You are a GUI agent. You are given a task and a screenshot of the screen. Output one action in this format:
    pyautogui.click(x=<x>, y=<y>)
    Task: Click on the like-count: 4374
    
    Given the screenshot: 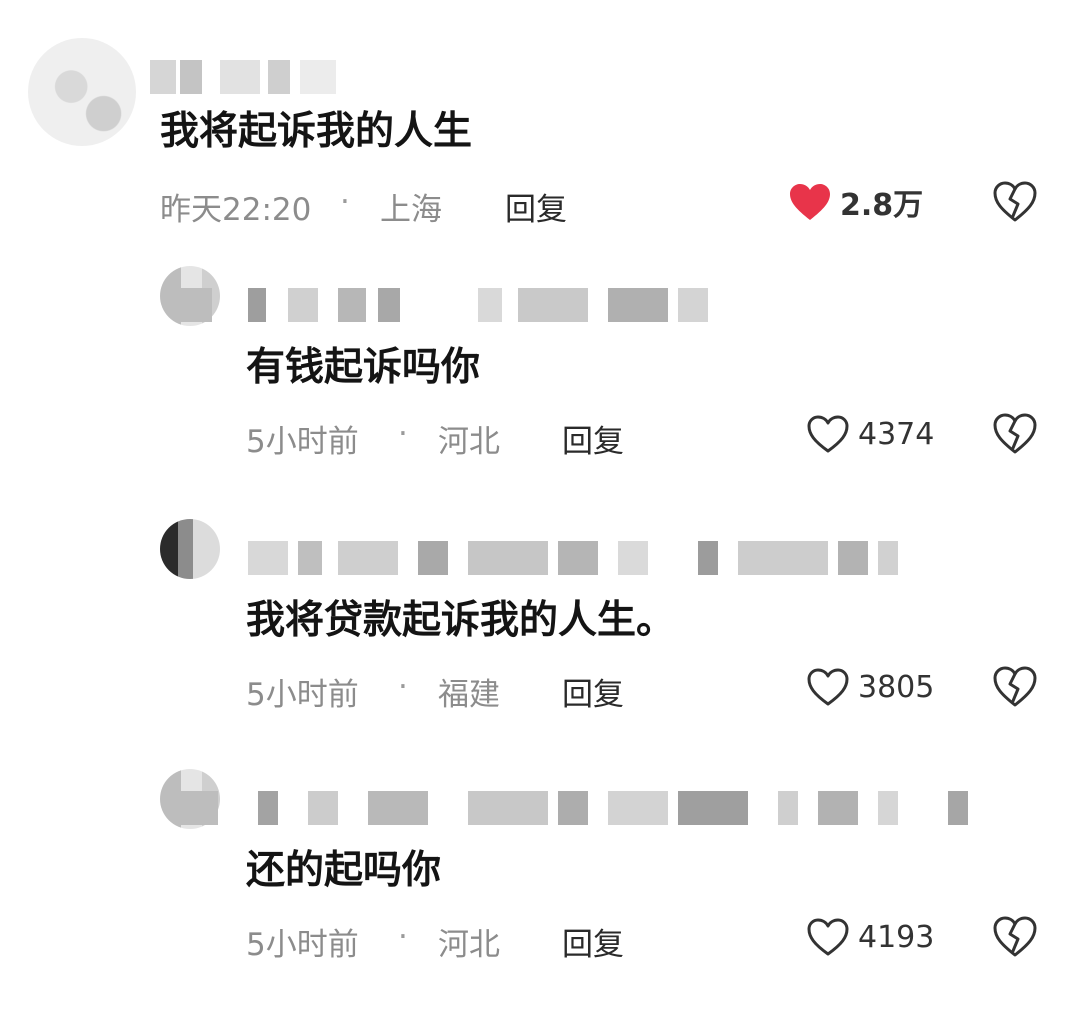 What is the action you would take?
    pyautogui.click(x=896, y=434)
    